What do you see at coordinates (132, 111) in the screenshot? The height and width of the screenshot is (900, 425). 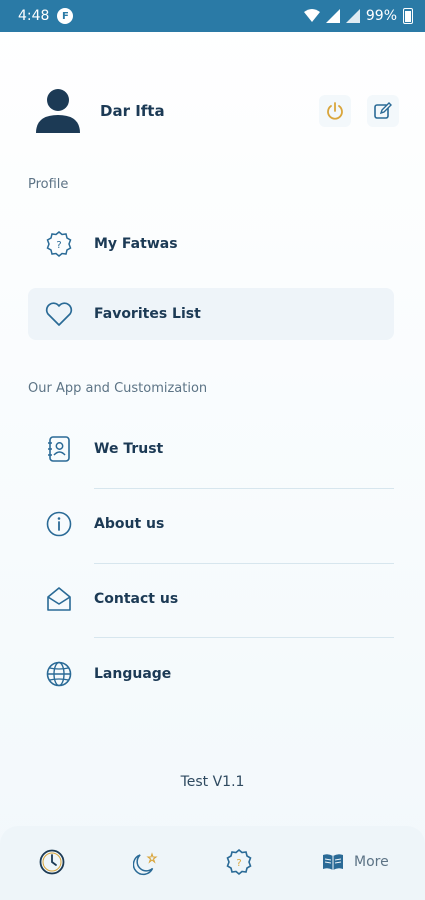 I see `user-name: Dar Ifta` at bounding box center [132, 111].